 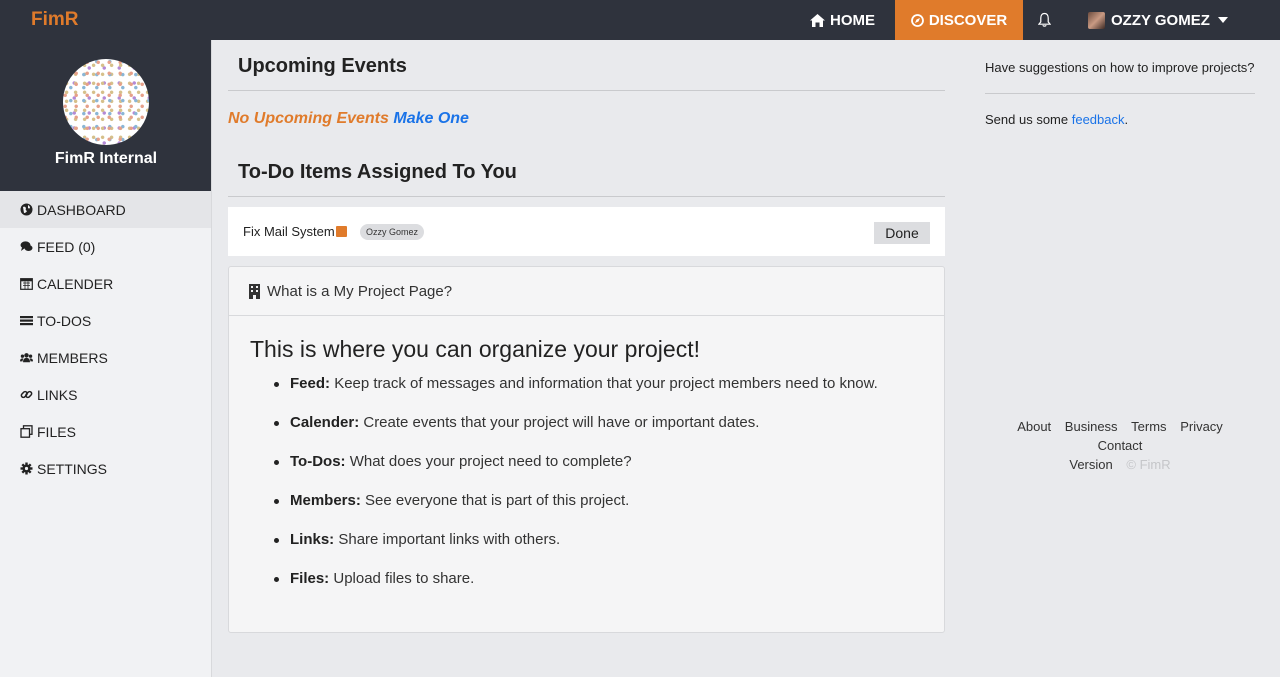 I want to click on no-events-text: No Upcoming Events, so click(x=308, y=118).